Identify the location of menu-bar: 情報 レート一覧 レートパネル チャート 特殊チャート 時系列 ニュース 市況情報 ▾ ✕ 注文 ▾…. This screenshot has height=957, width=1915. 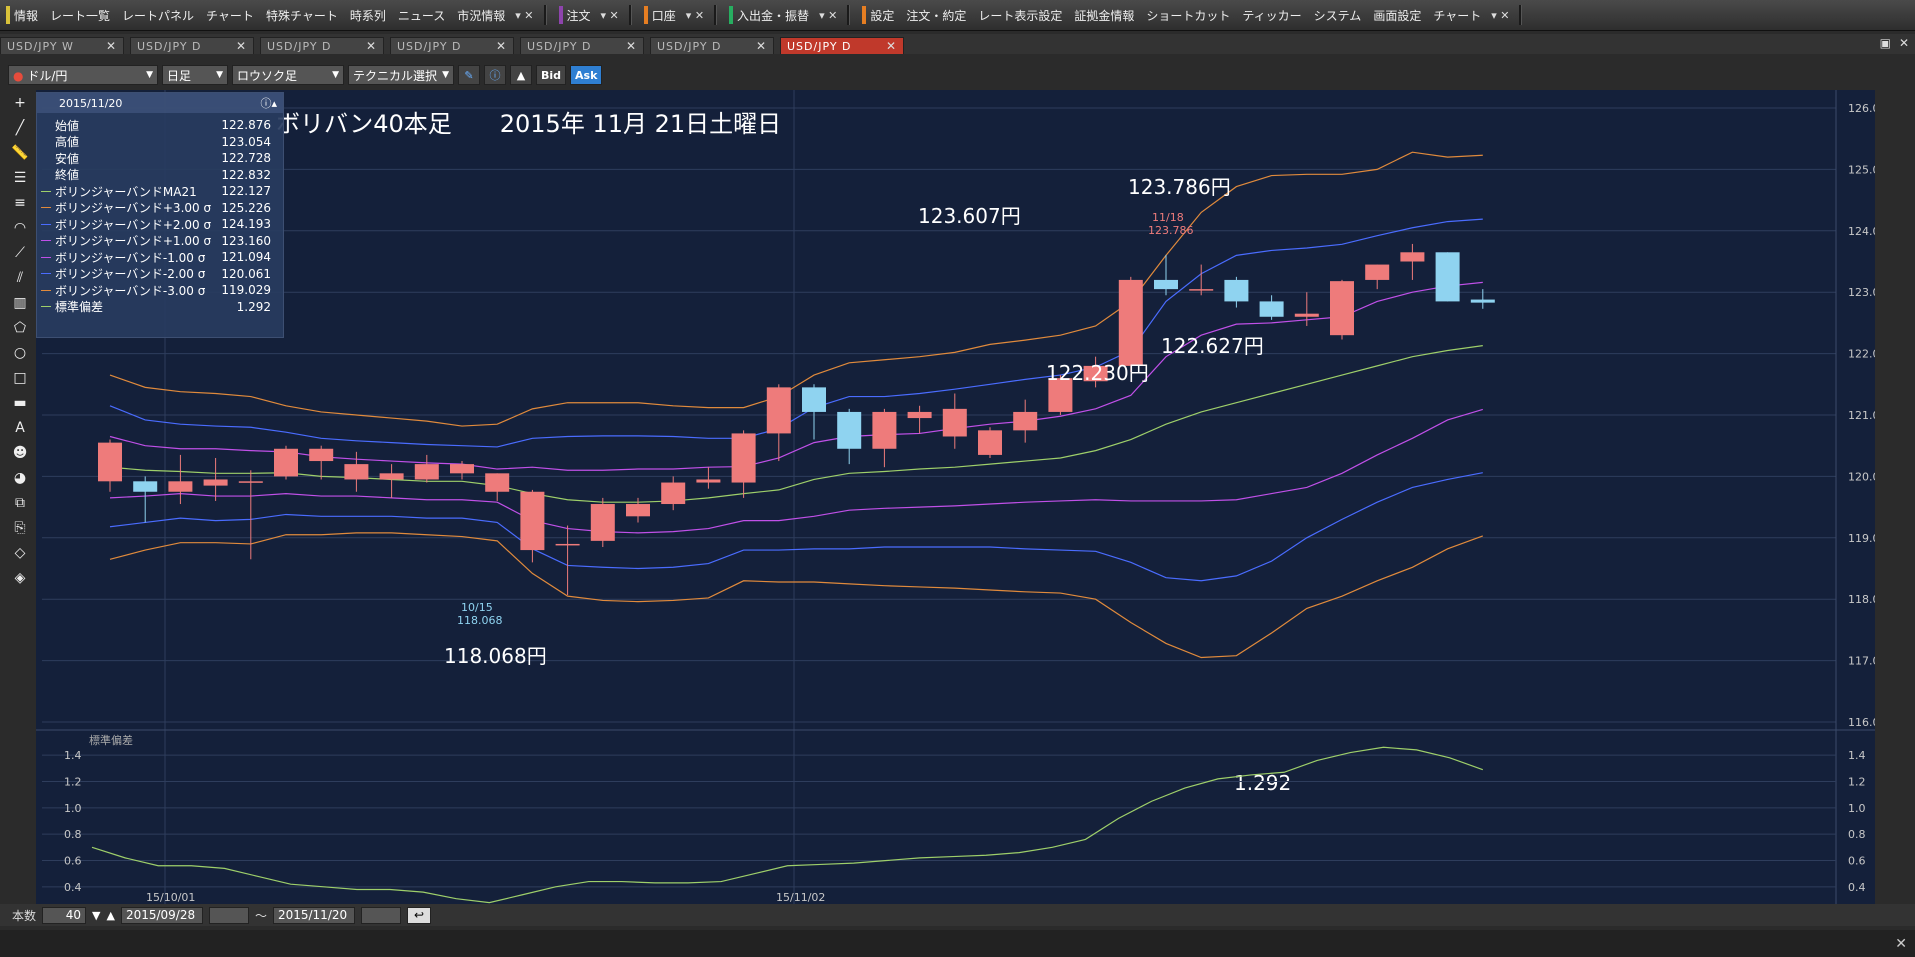
(957, 15).